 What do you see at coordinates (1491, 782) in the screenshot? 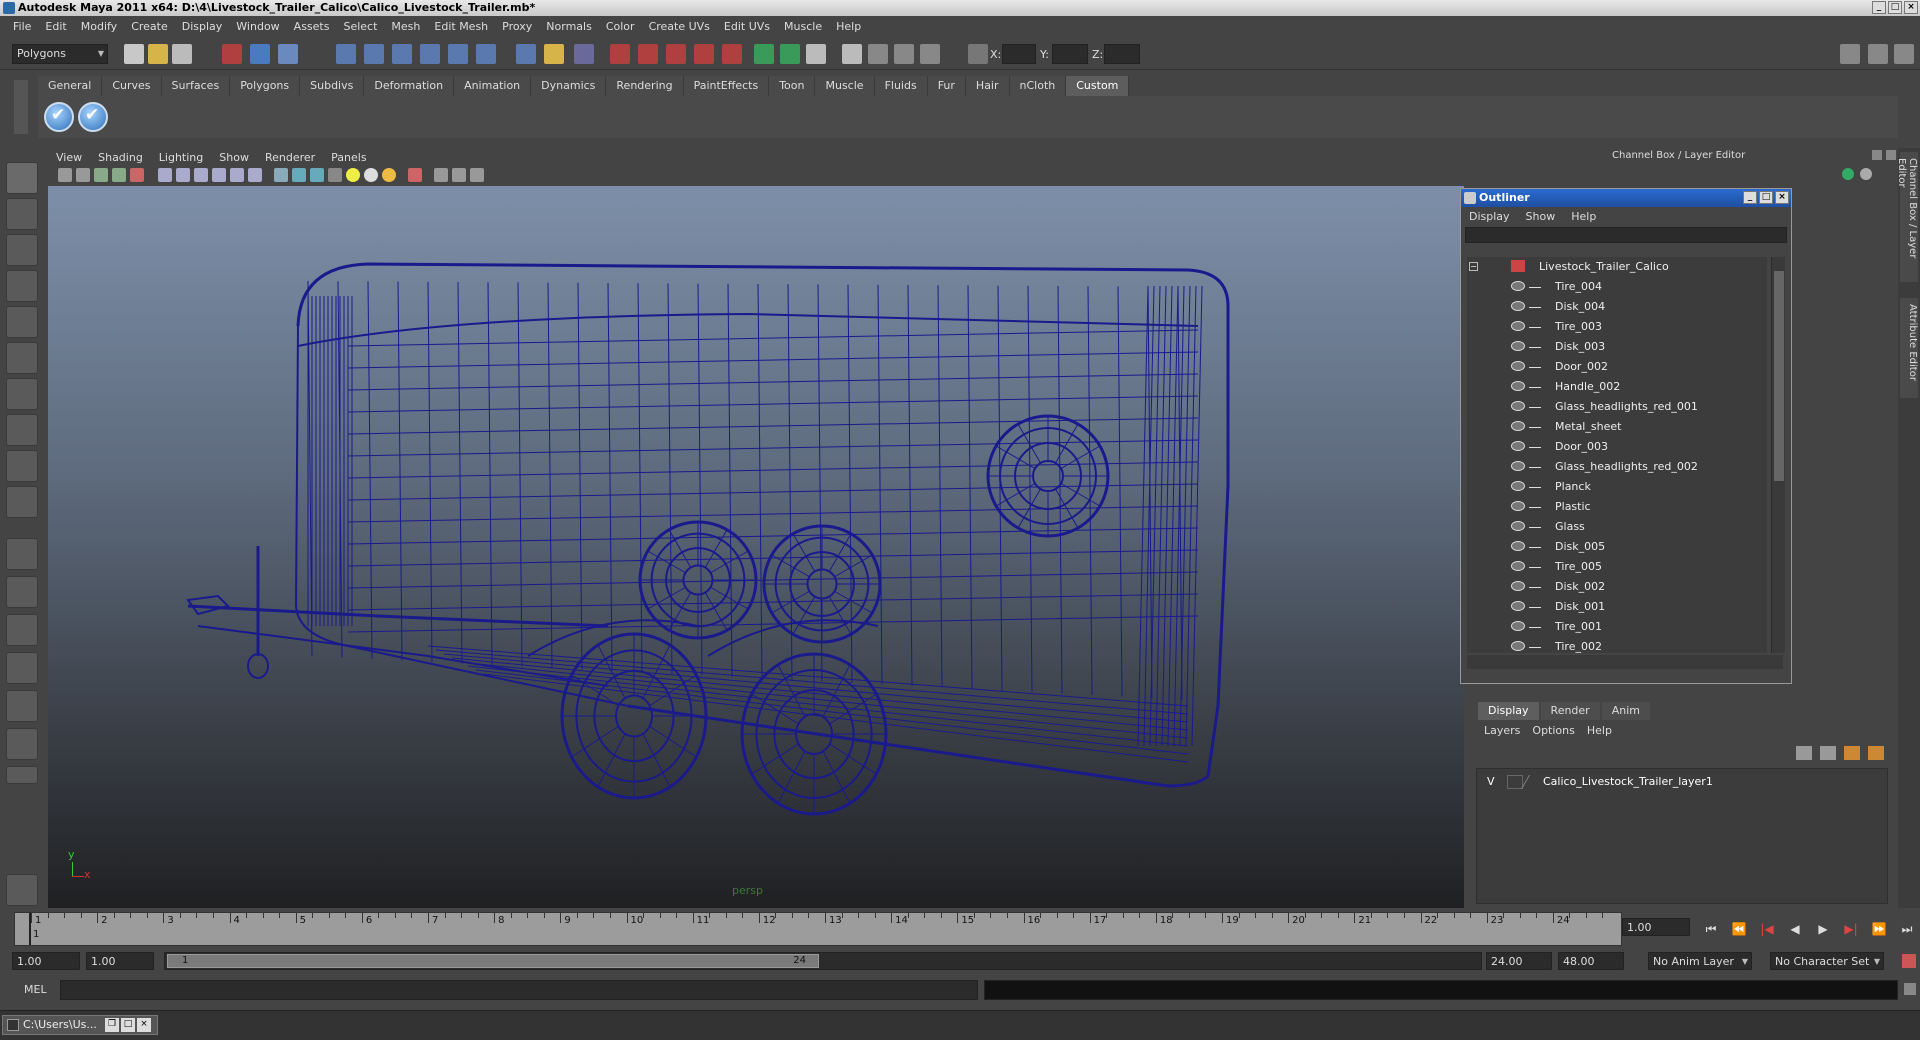
I see `layer-visibility-toggle: V` at bounding box center [1491, 782].